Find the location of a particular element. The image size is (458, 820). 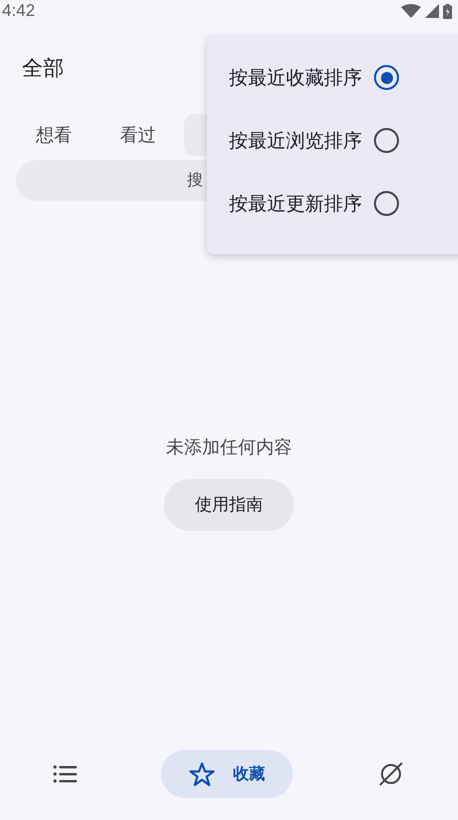

sort-option: 按最近浏览排序 is located at coordinates (332, 140).